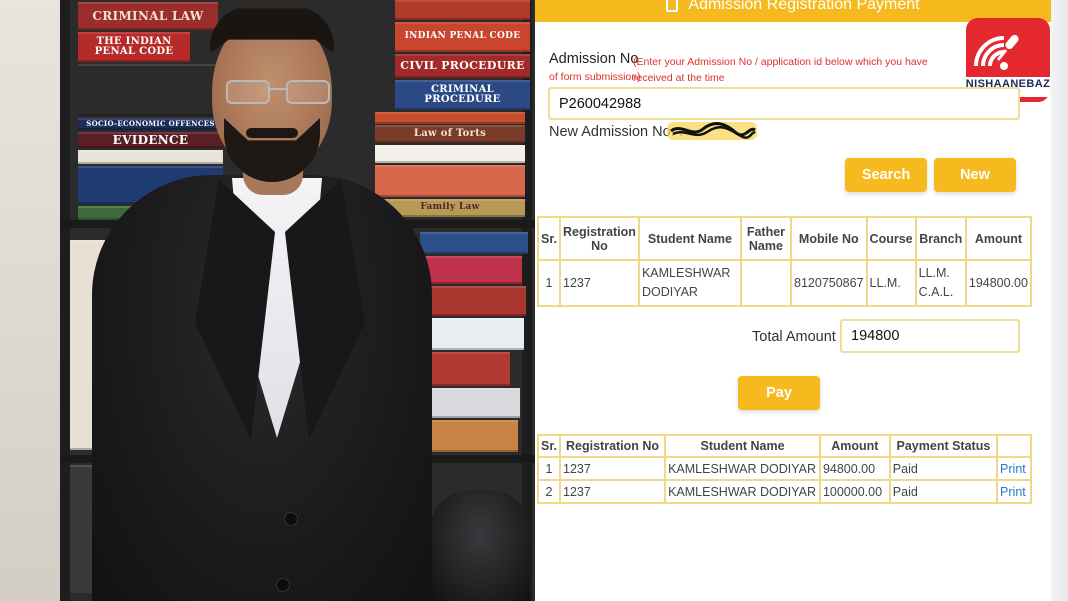  I want to click on total-amount-label: Total Amount :, so click(798, 337).